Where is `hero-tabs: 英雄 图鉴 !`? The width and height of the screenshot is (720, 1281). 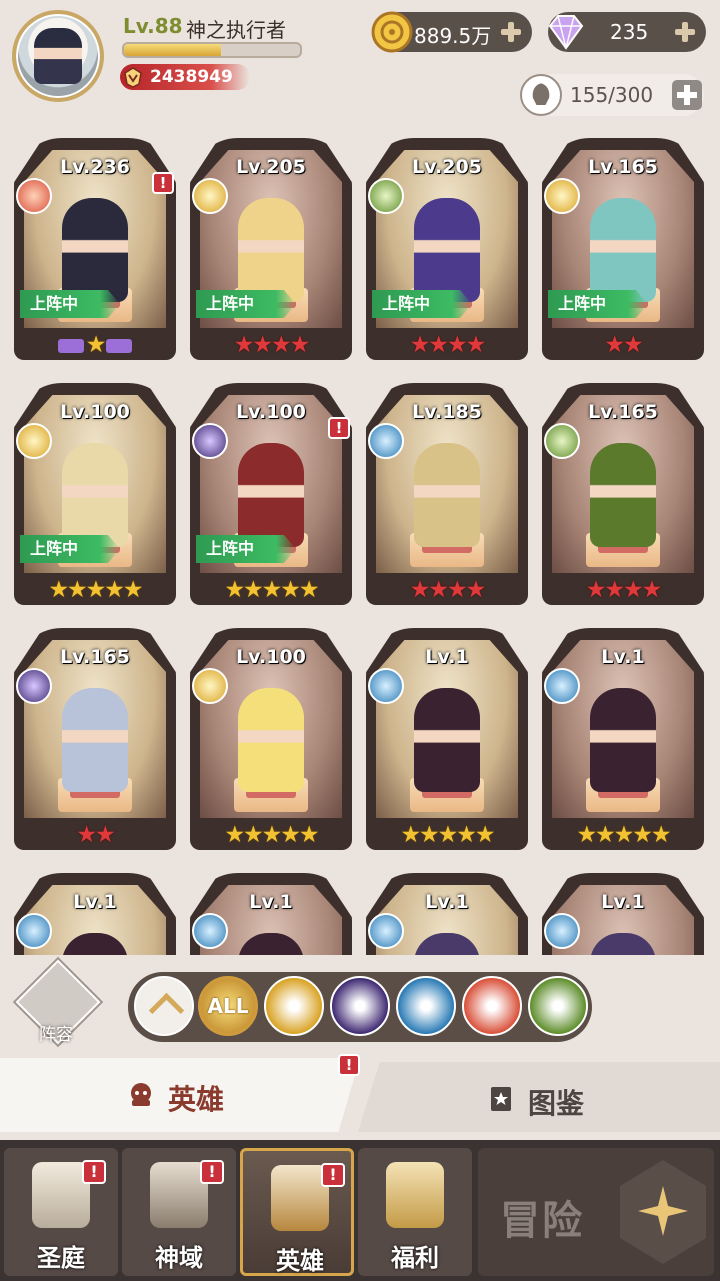
hero-tabs: 英雄 图鉴 ! is located at coordinates (360, 1095).